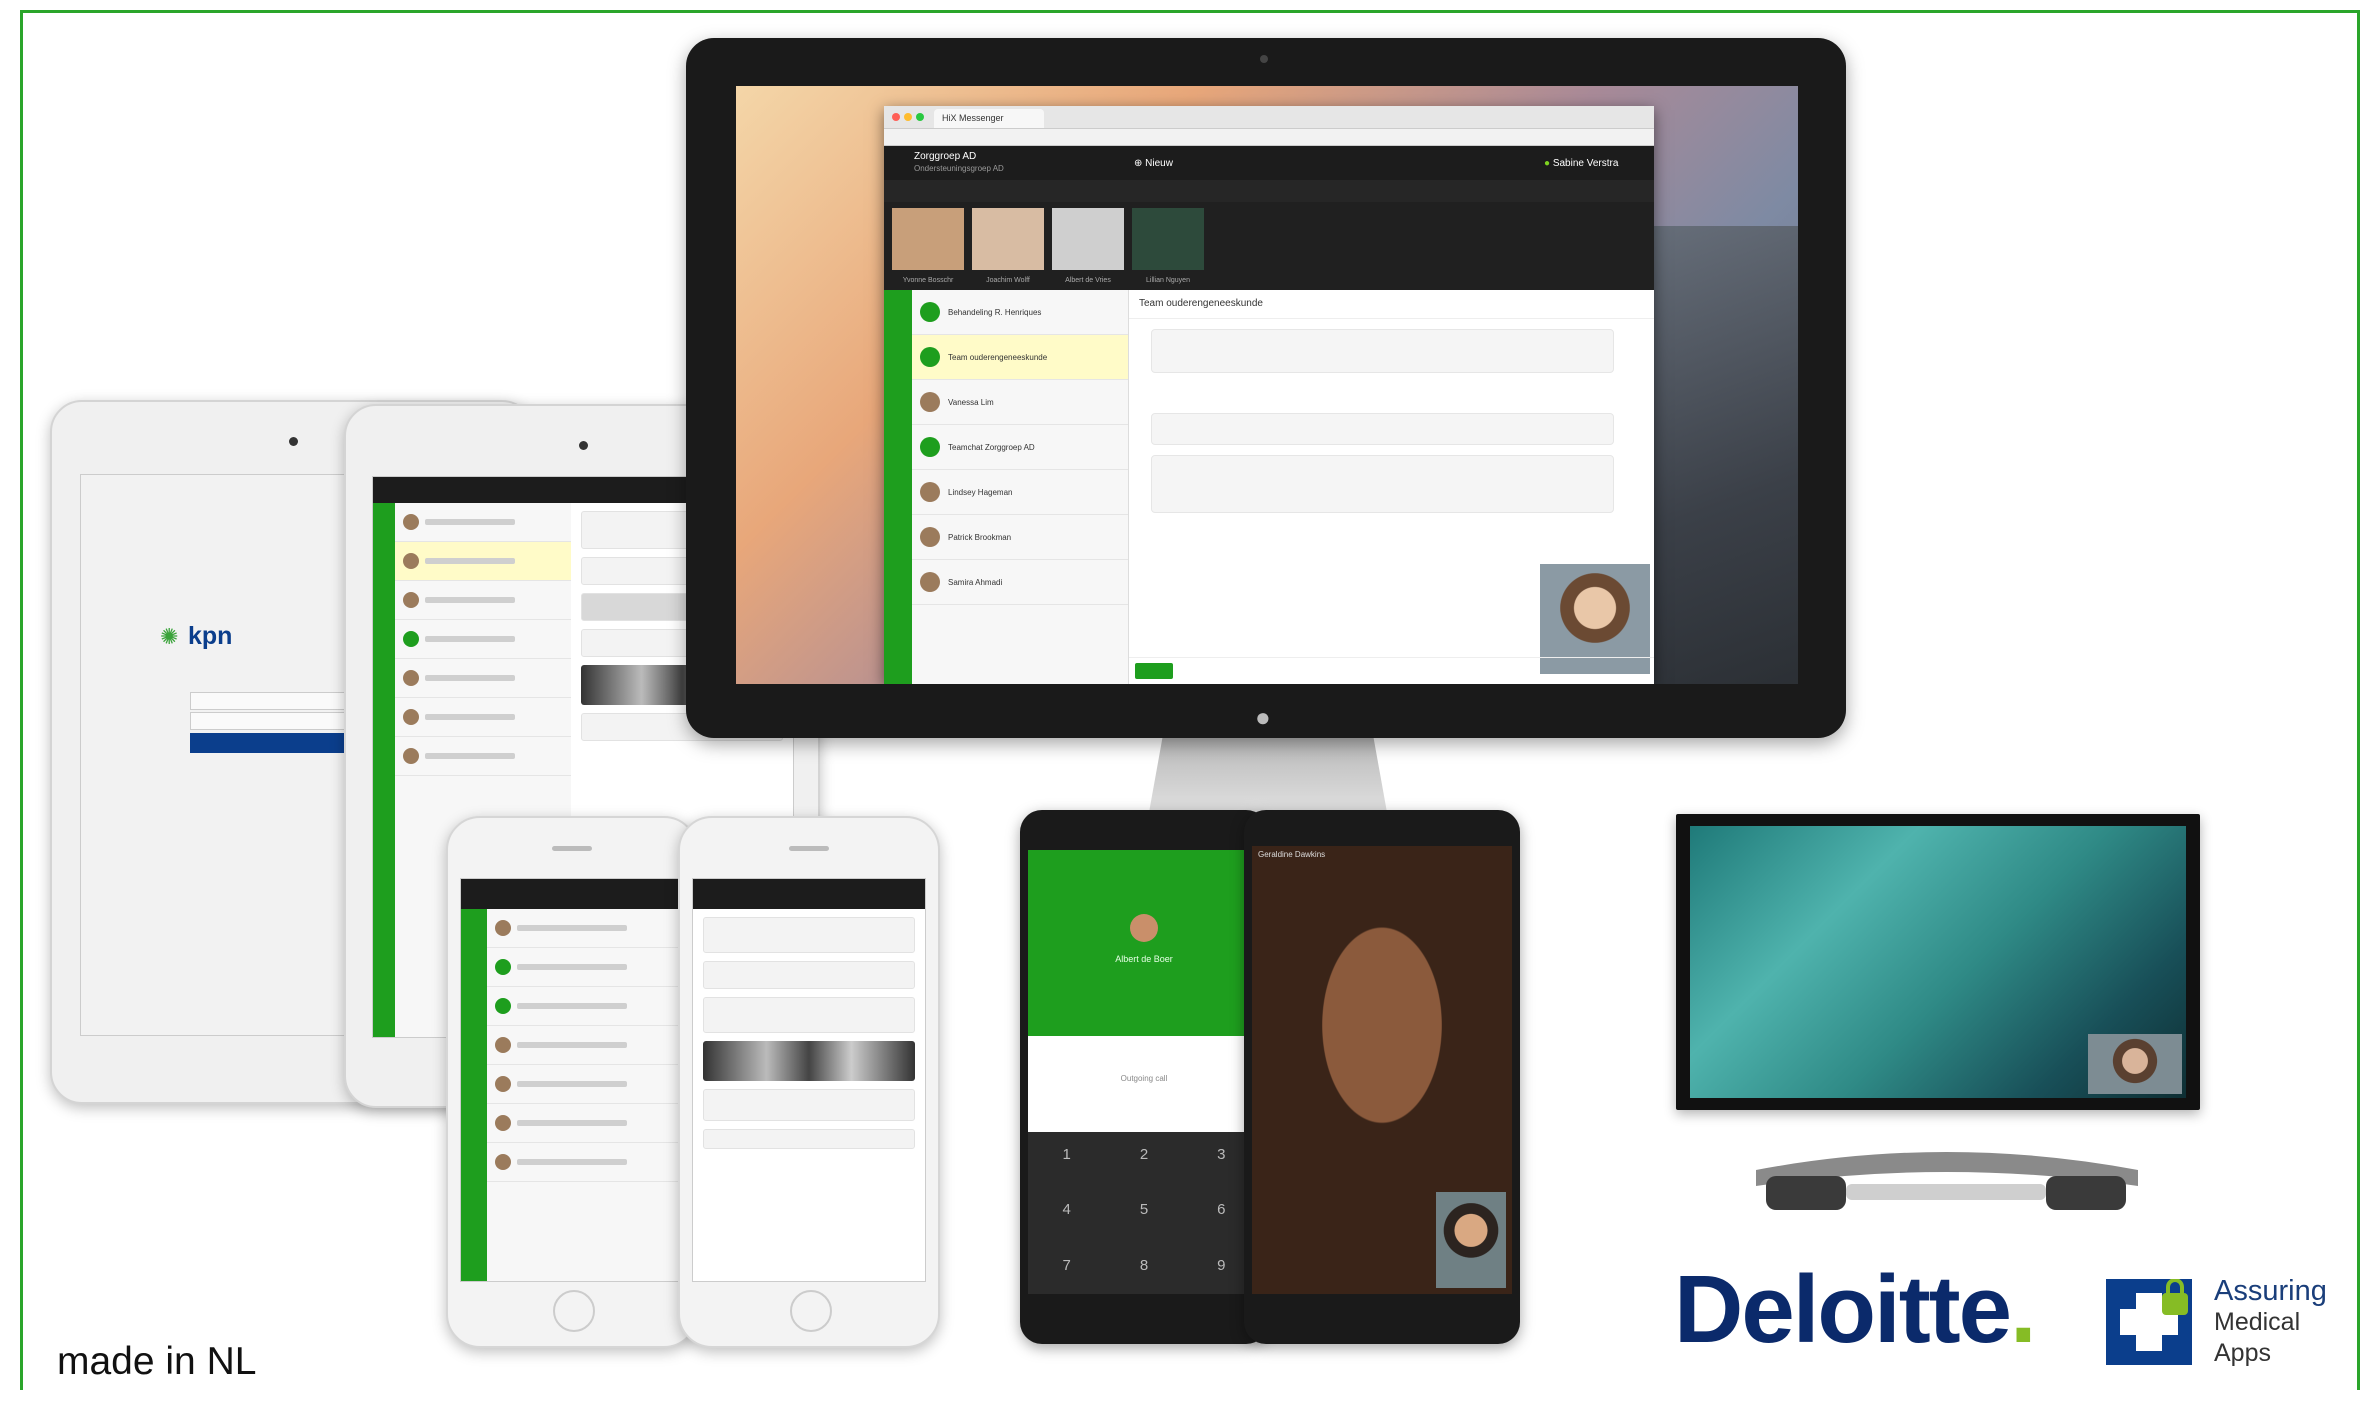 The width and height of the screenshot is (2374, 1410). I want to click on smart-glasses-image, so click(1947, 1181).